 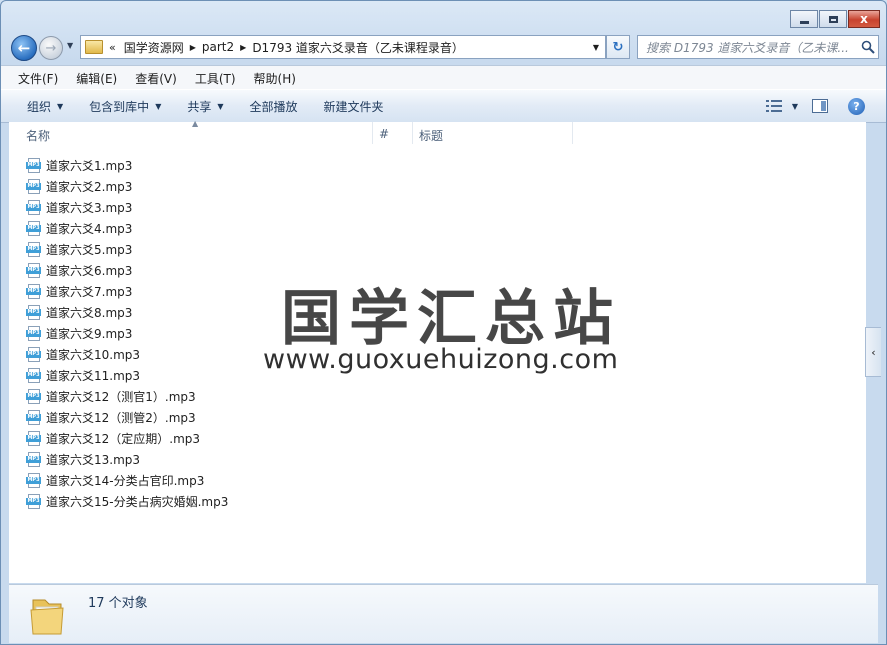 I want to click on folder-icon, so click(x=47, y=617).